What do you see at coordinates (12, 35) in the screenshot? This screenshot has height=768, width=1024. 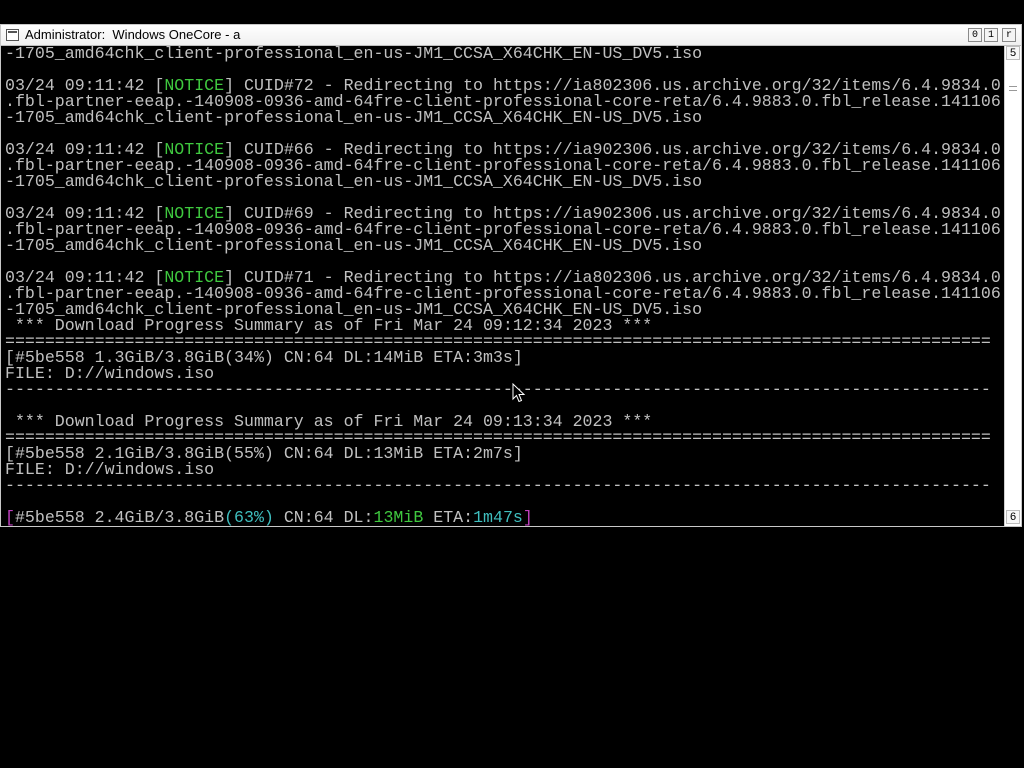 I see `console-app-icon` at bounding box center [12, 35].